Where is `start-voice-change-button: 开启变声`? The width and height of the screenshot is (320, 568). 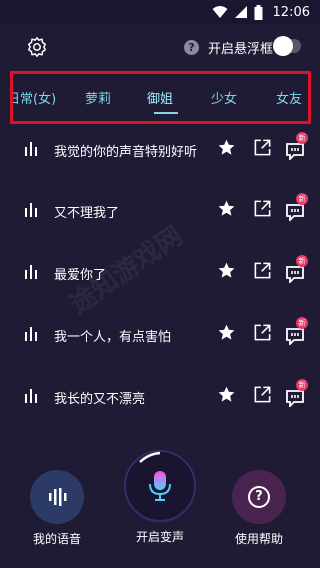
start-voice-change-button: 开启变声 is located at coordinates (160, 497).